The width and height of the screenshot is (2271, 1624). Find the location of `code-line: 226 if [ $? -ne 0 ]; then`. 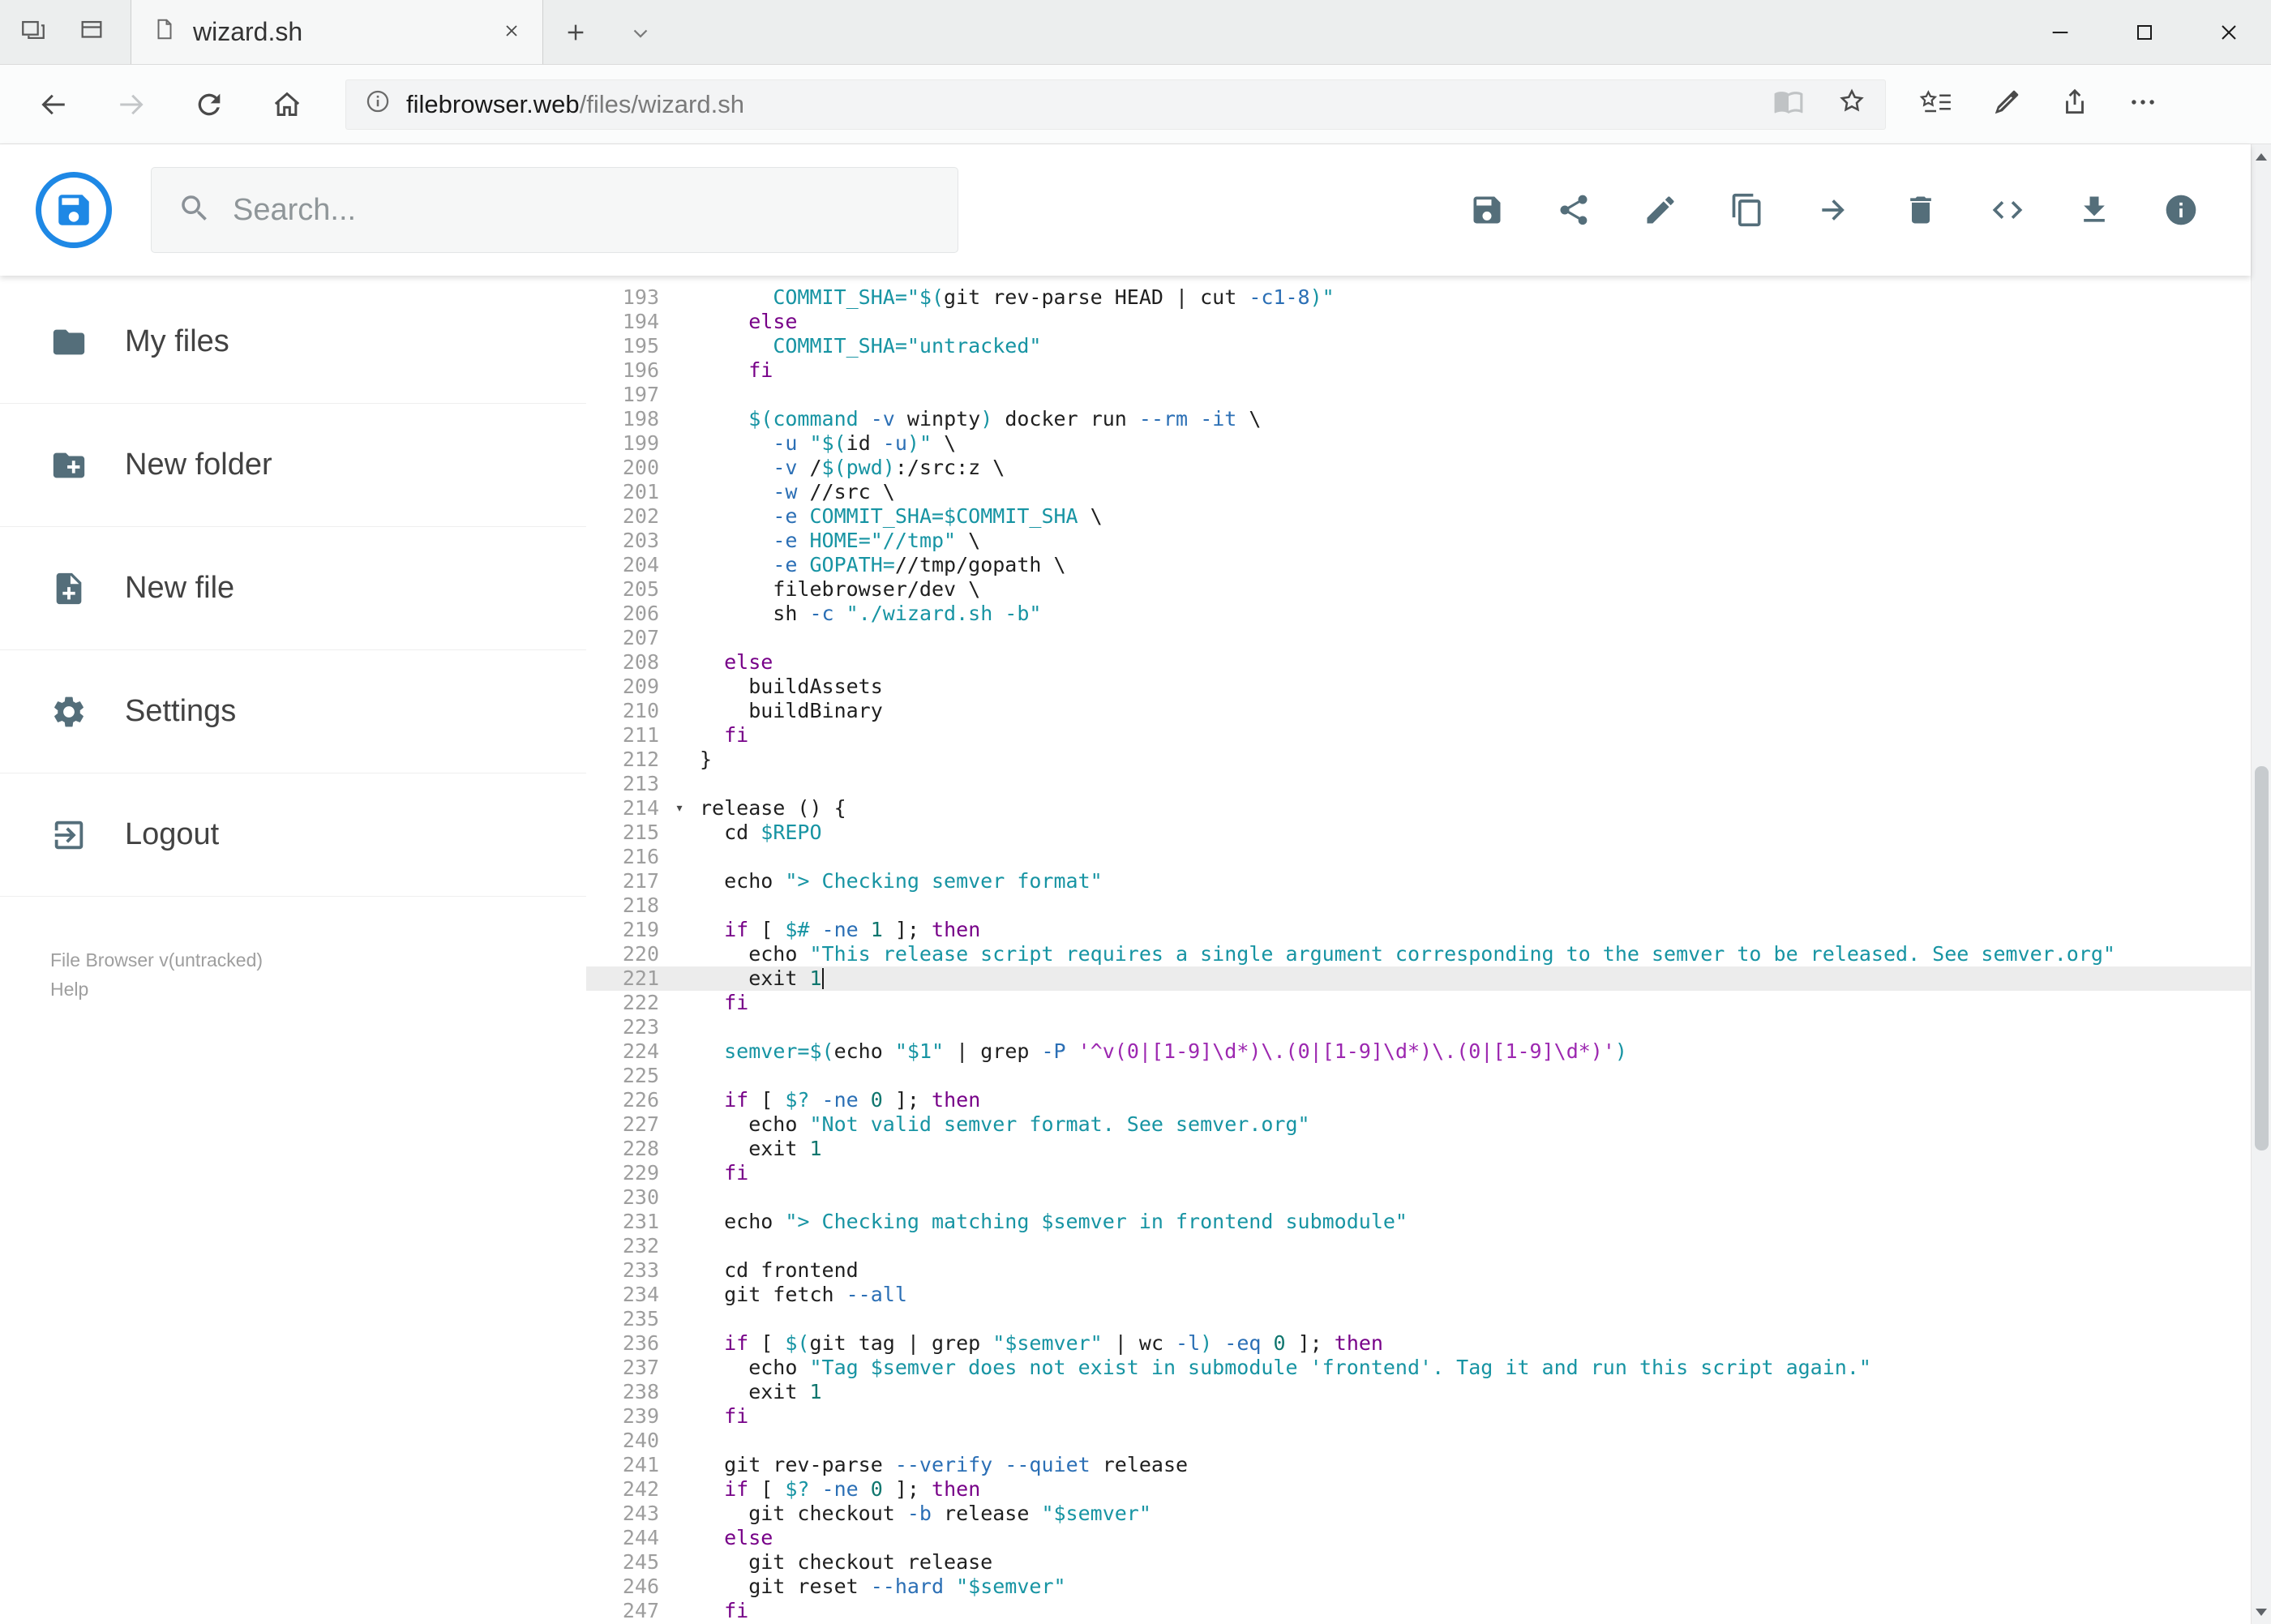

code-line: 226 if [ $? -ne 0 ]; then is located at coordinates (1419, 1100).